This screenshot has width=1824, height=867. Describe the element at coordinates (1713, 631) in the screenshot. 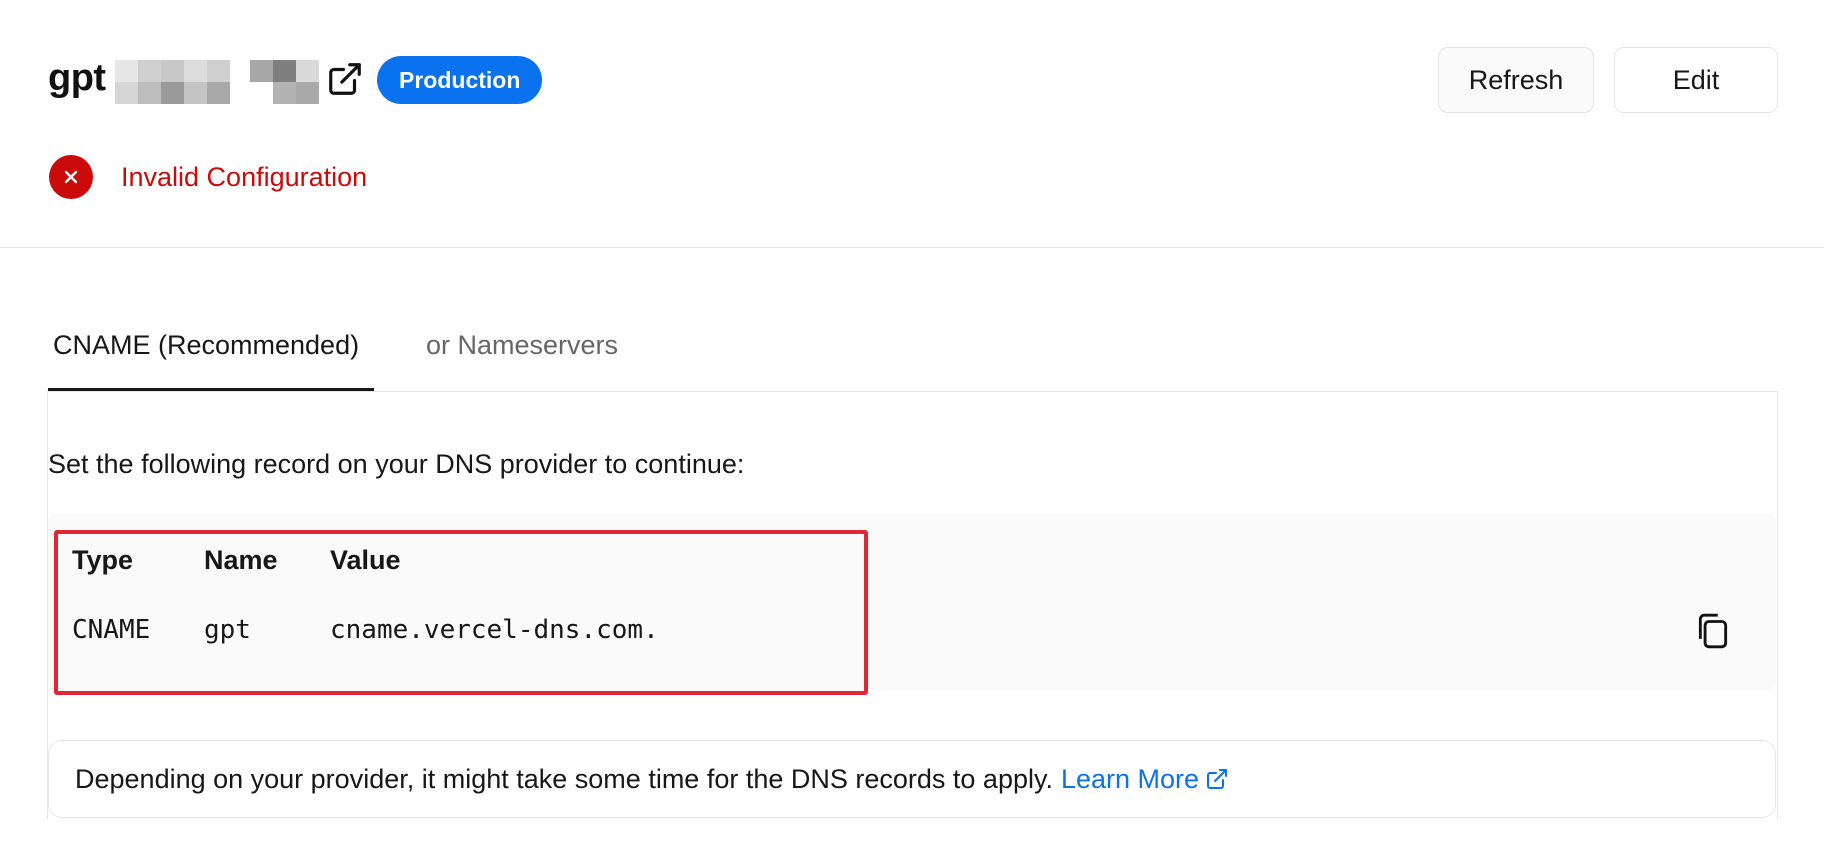

I see `copy-icon` at that location.